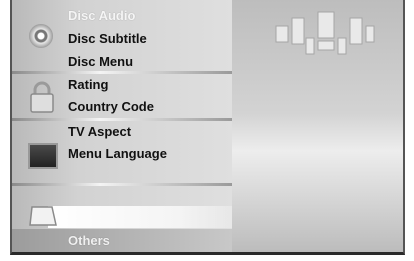  What do you see at coordinates (43, 156) in the screenshot?
I see `tv-icon` at bounding box center [43, 156].